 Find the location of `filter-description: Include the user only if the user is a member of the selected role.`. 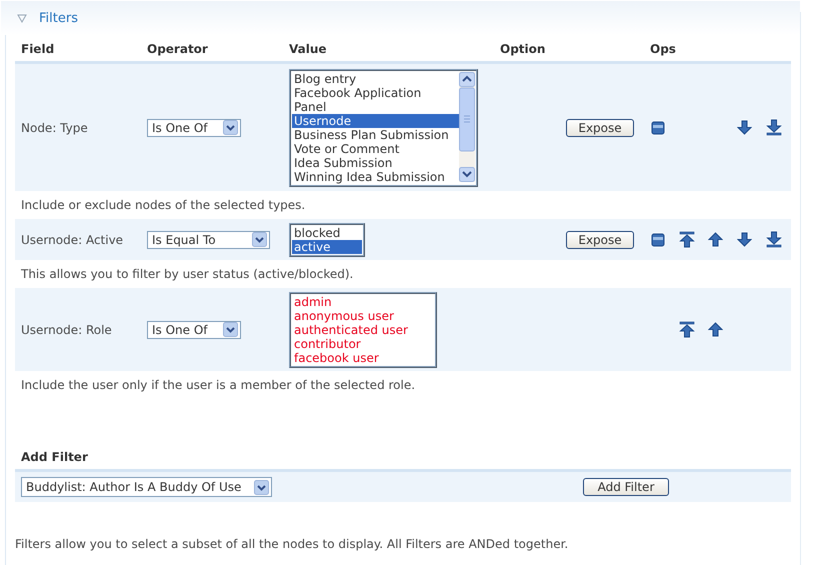

filter-description: Include the user only if the user is a member of the selected role. is located at coordinates (218, 385).